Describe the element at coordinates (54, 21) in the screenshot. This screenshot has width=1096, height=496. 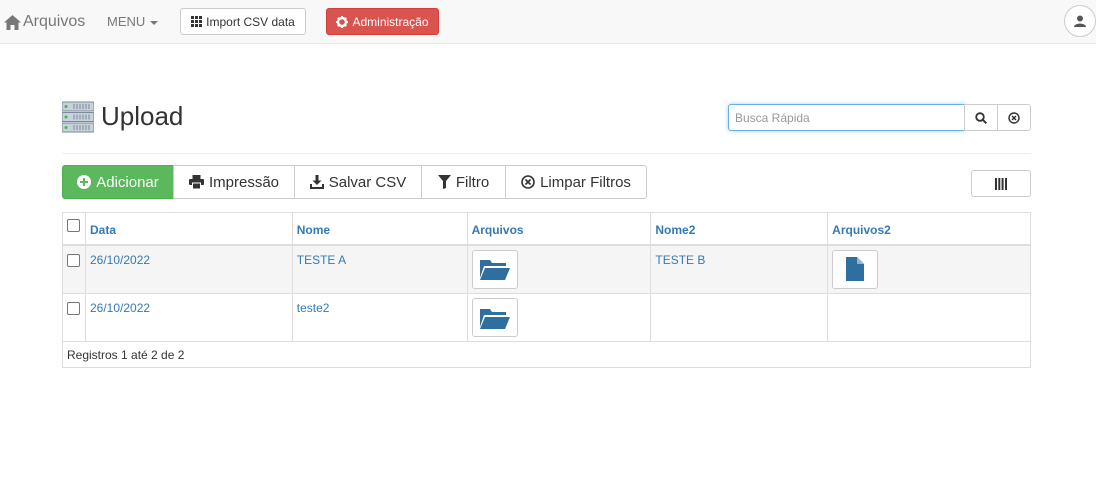
I see `brand-label: Arquivos` at that location.